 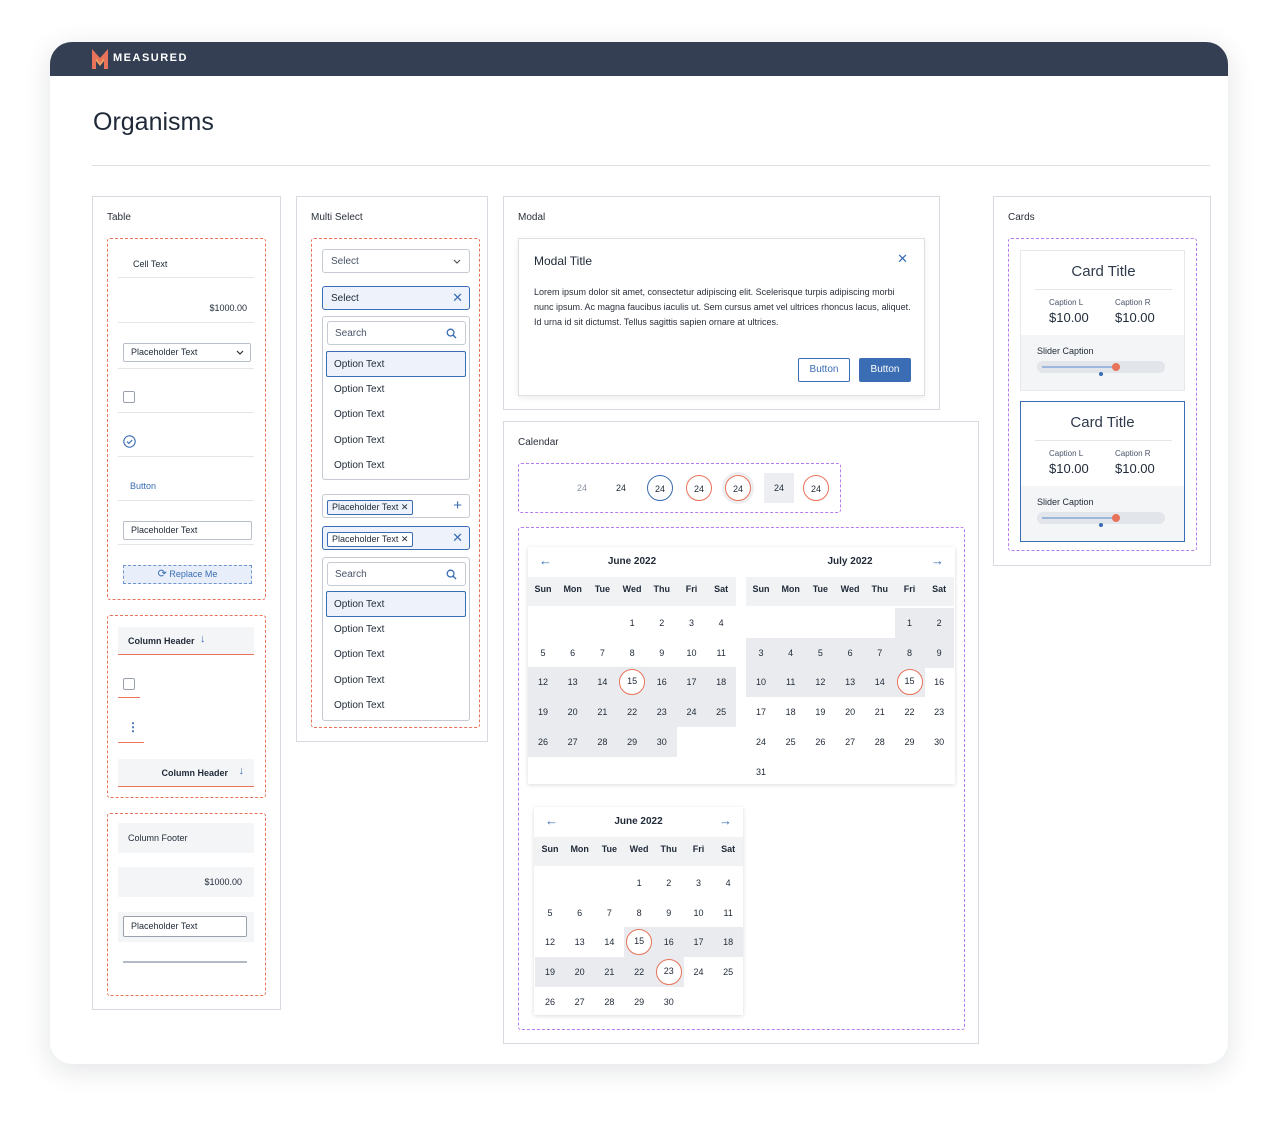 I want to click on day-range-end: 24, so click(x=816, y=488).